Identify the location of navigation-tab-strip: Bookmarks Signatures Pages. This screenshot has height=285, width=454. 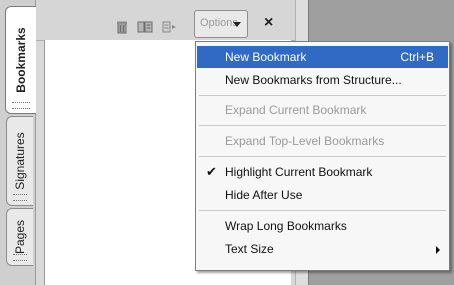
(18, 142).